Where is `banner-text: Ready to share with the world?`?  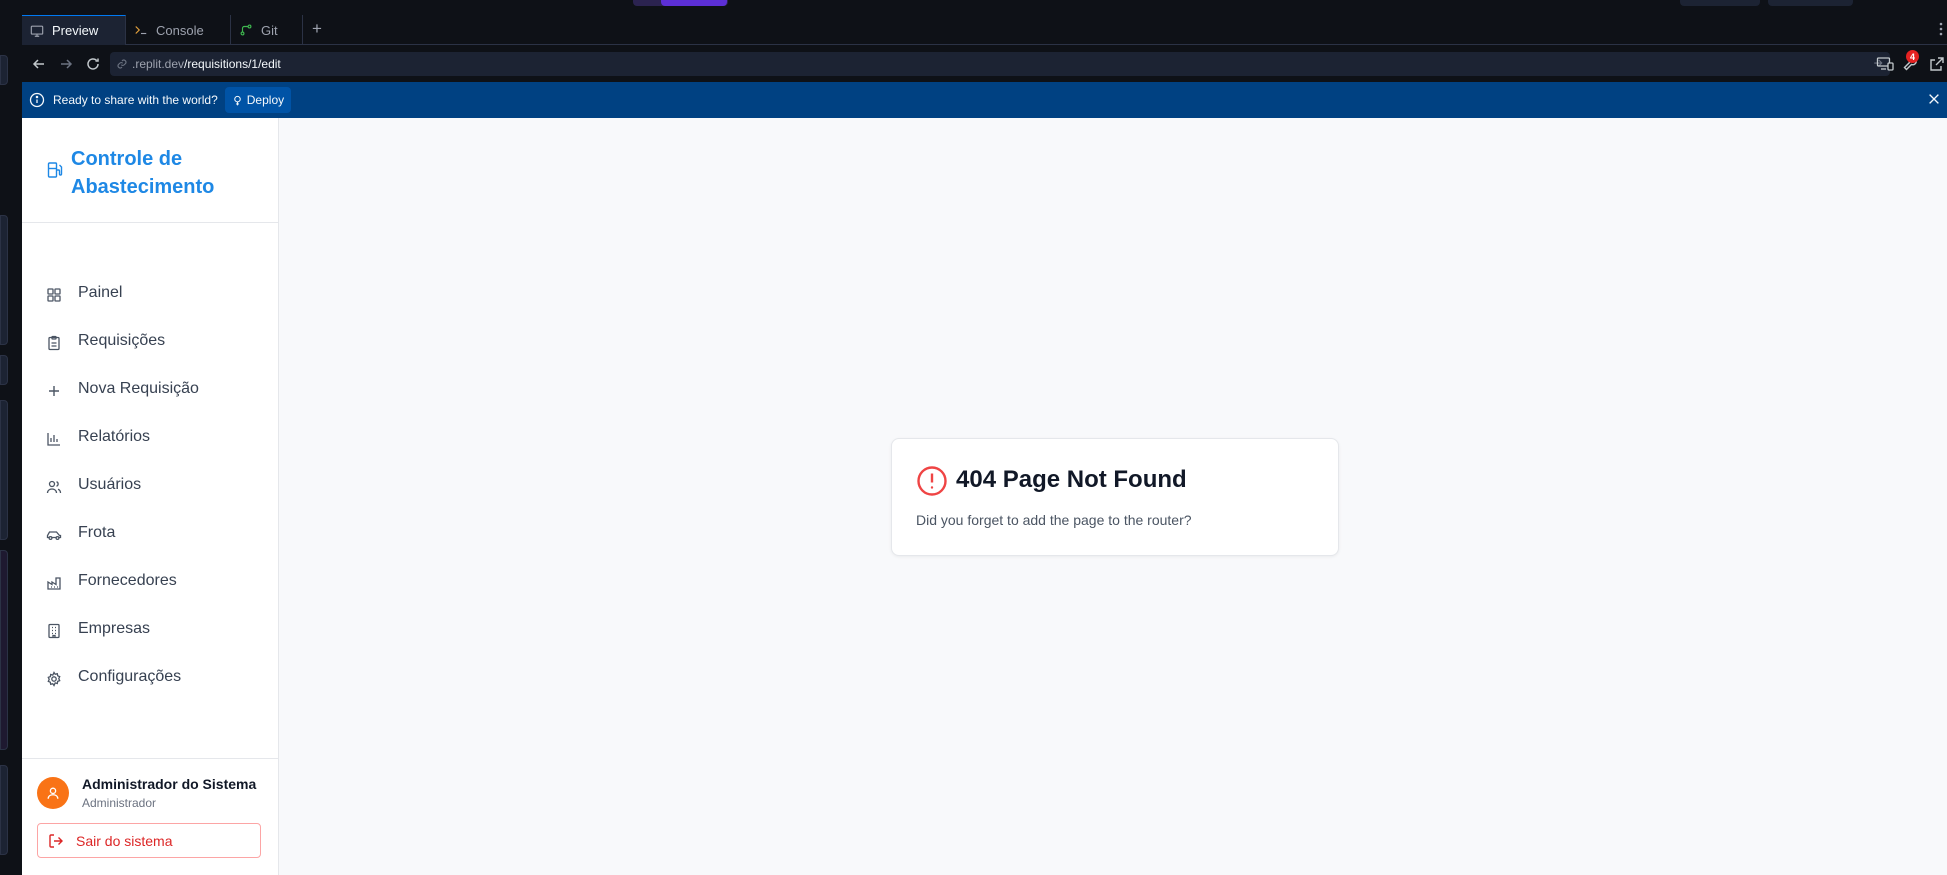
banner-text: Ready to share with the world? is located at coordinates (135, 100).